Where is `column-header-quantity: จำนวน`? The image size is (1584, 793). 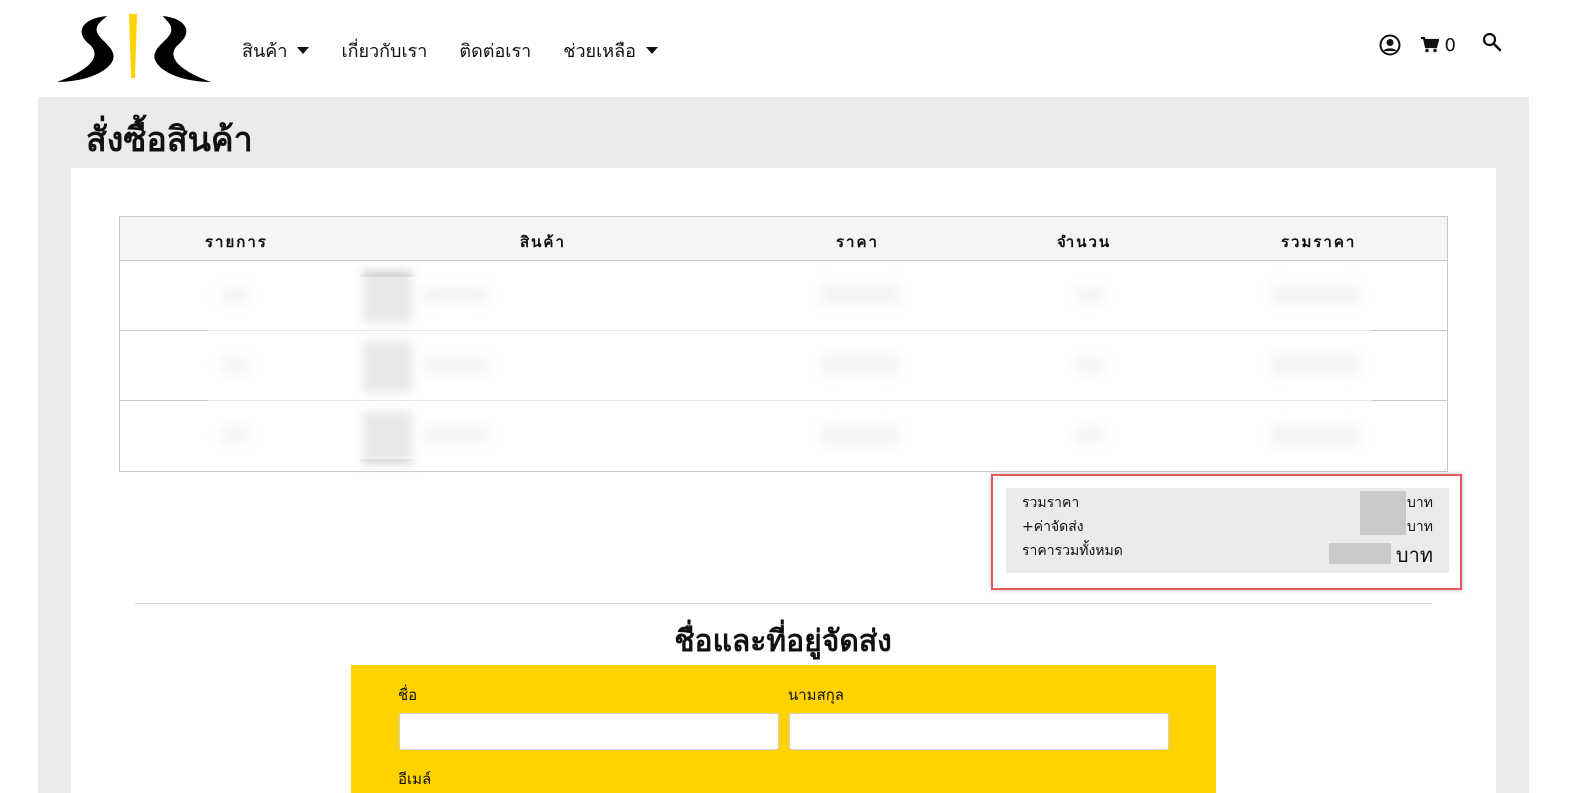
column-header-quantity: จำนวน is located at coordinates (1084, 242).